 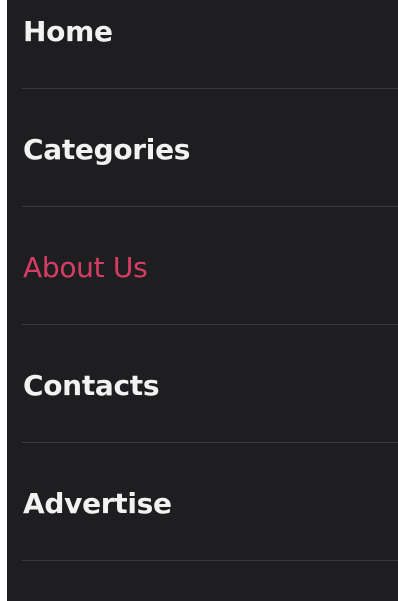 What do you see at coordinates (210, 44) in the screenshot?
I see `nav-item-home: Home` at bounding box center [210, 44].